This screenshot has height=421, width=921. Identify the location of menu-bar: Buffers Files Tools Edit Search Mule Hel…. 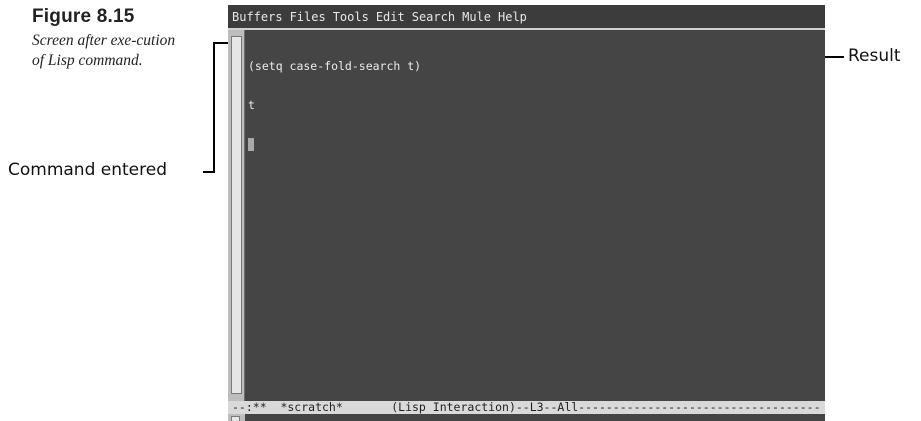
(526, 17).